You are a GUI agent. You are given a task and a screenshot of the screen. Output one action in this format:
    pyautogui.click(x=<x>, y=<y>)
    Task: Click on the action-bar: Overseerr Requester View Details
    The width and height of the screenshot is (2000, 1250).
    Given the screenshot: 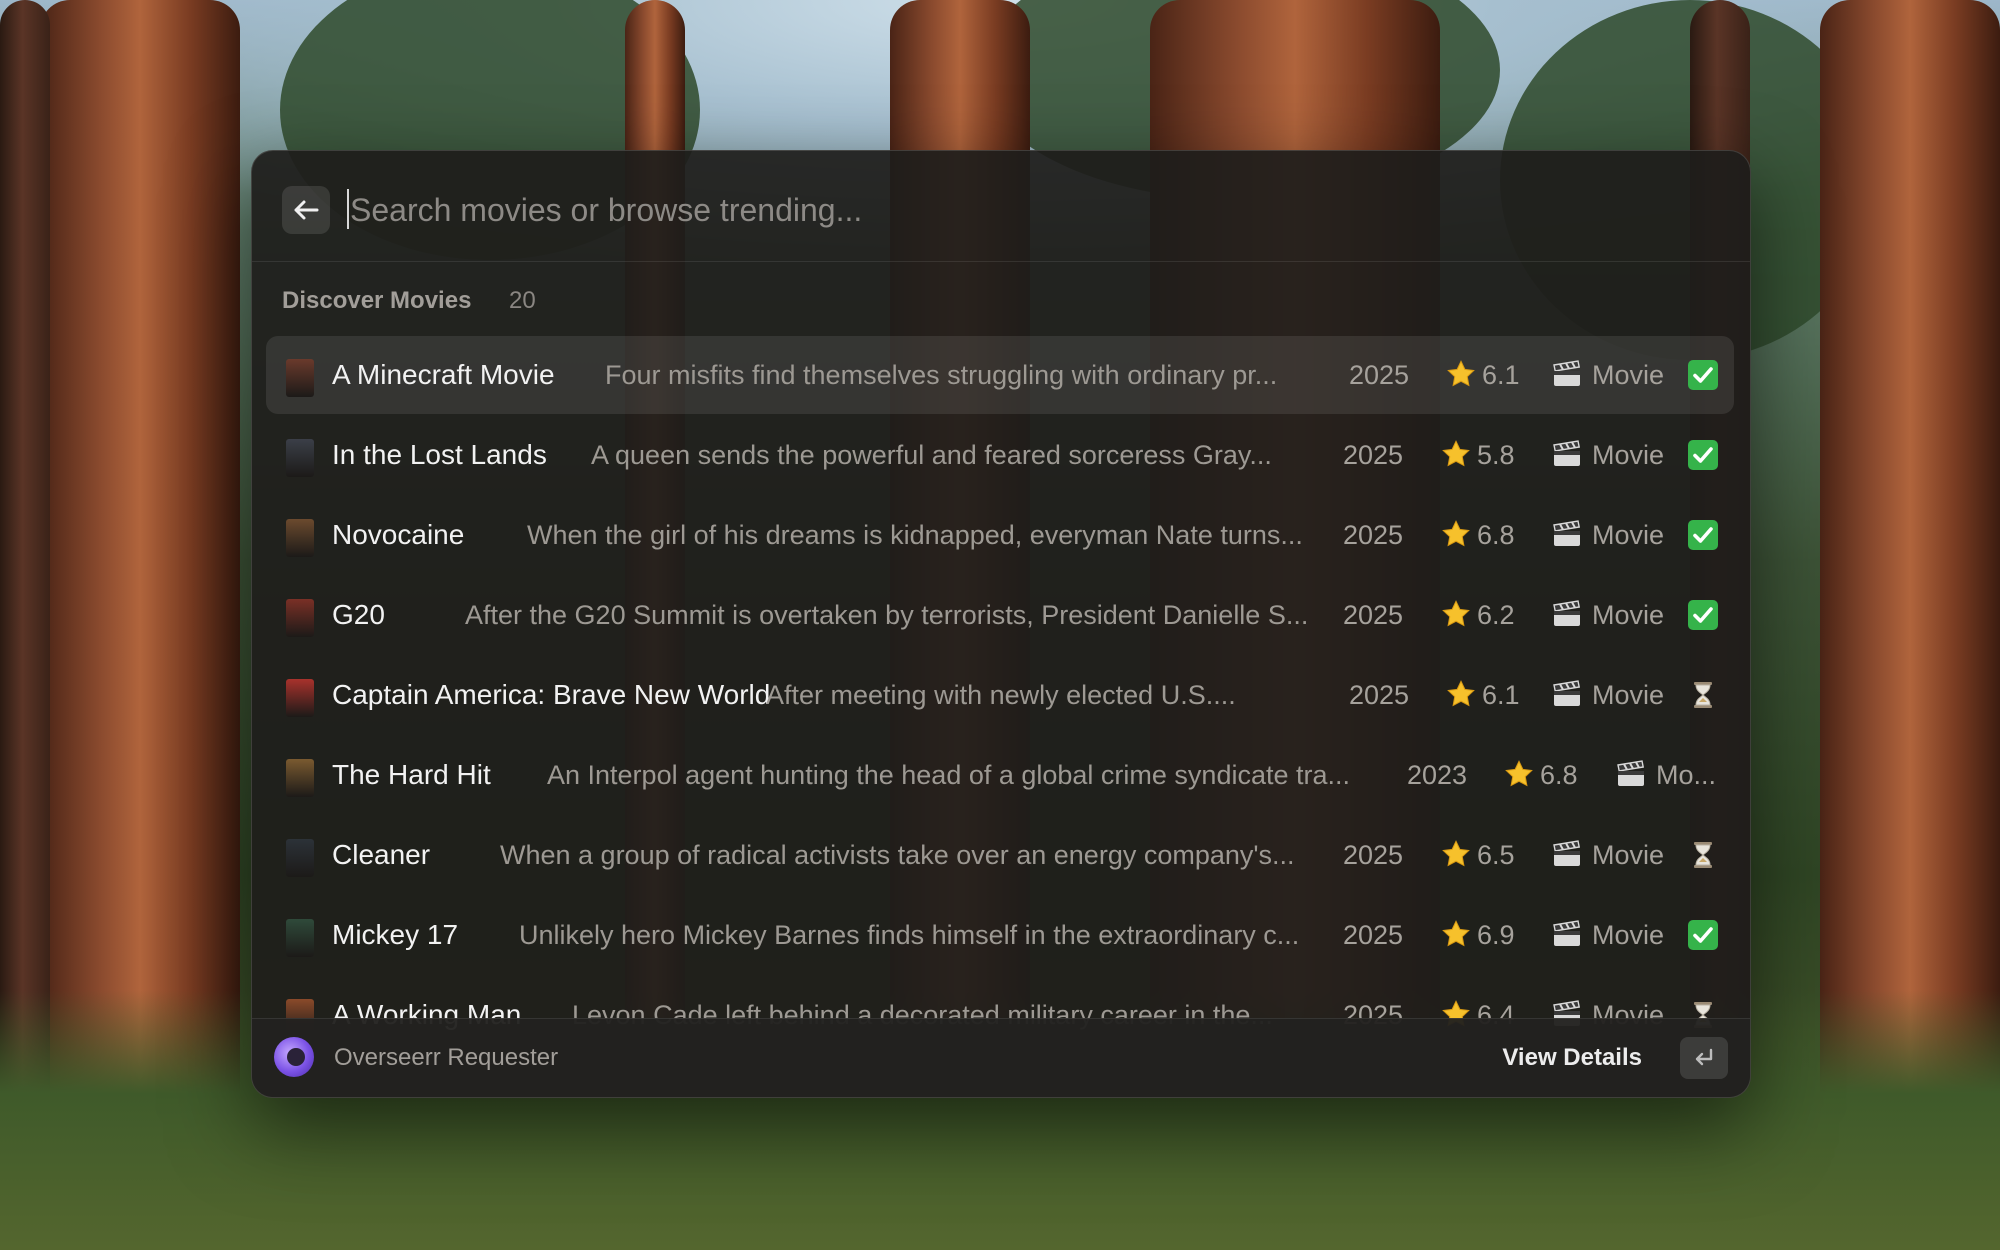 What is the action you would take?
    pyautogui.click(x=1001, y=1057)
    